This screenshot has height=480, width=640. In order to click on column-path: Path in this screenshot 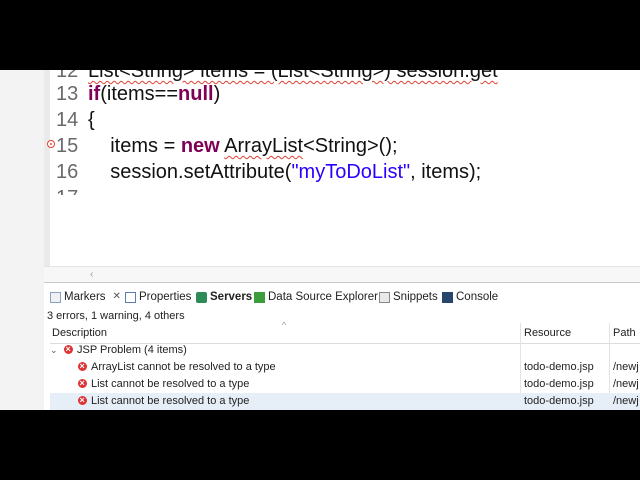, I will do `click(623, 333)`.